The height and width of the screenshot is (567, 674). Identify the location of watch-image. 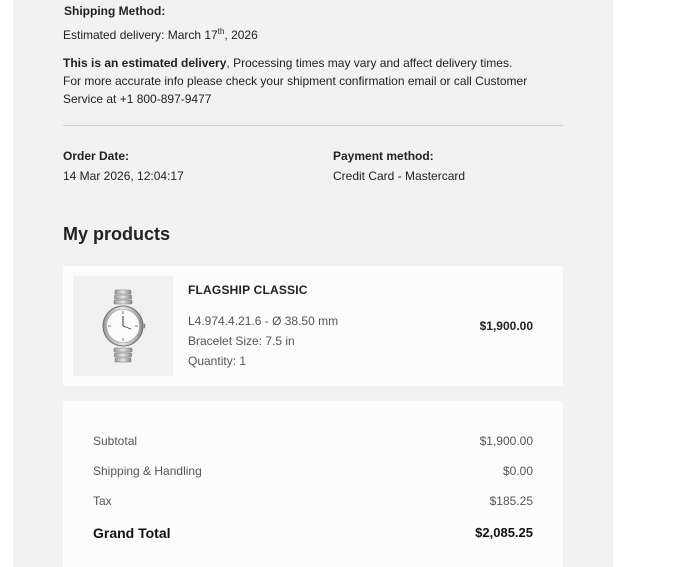
(123, 326).